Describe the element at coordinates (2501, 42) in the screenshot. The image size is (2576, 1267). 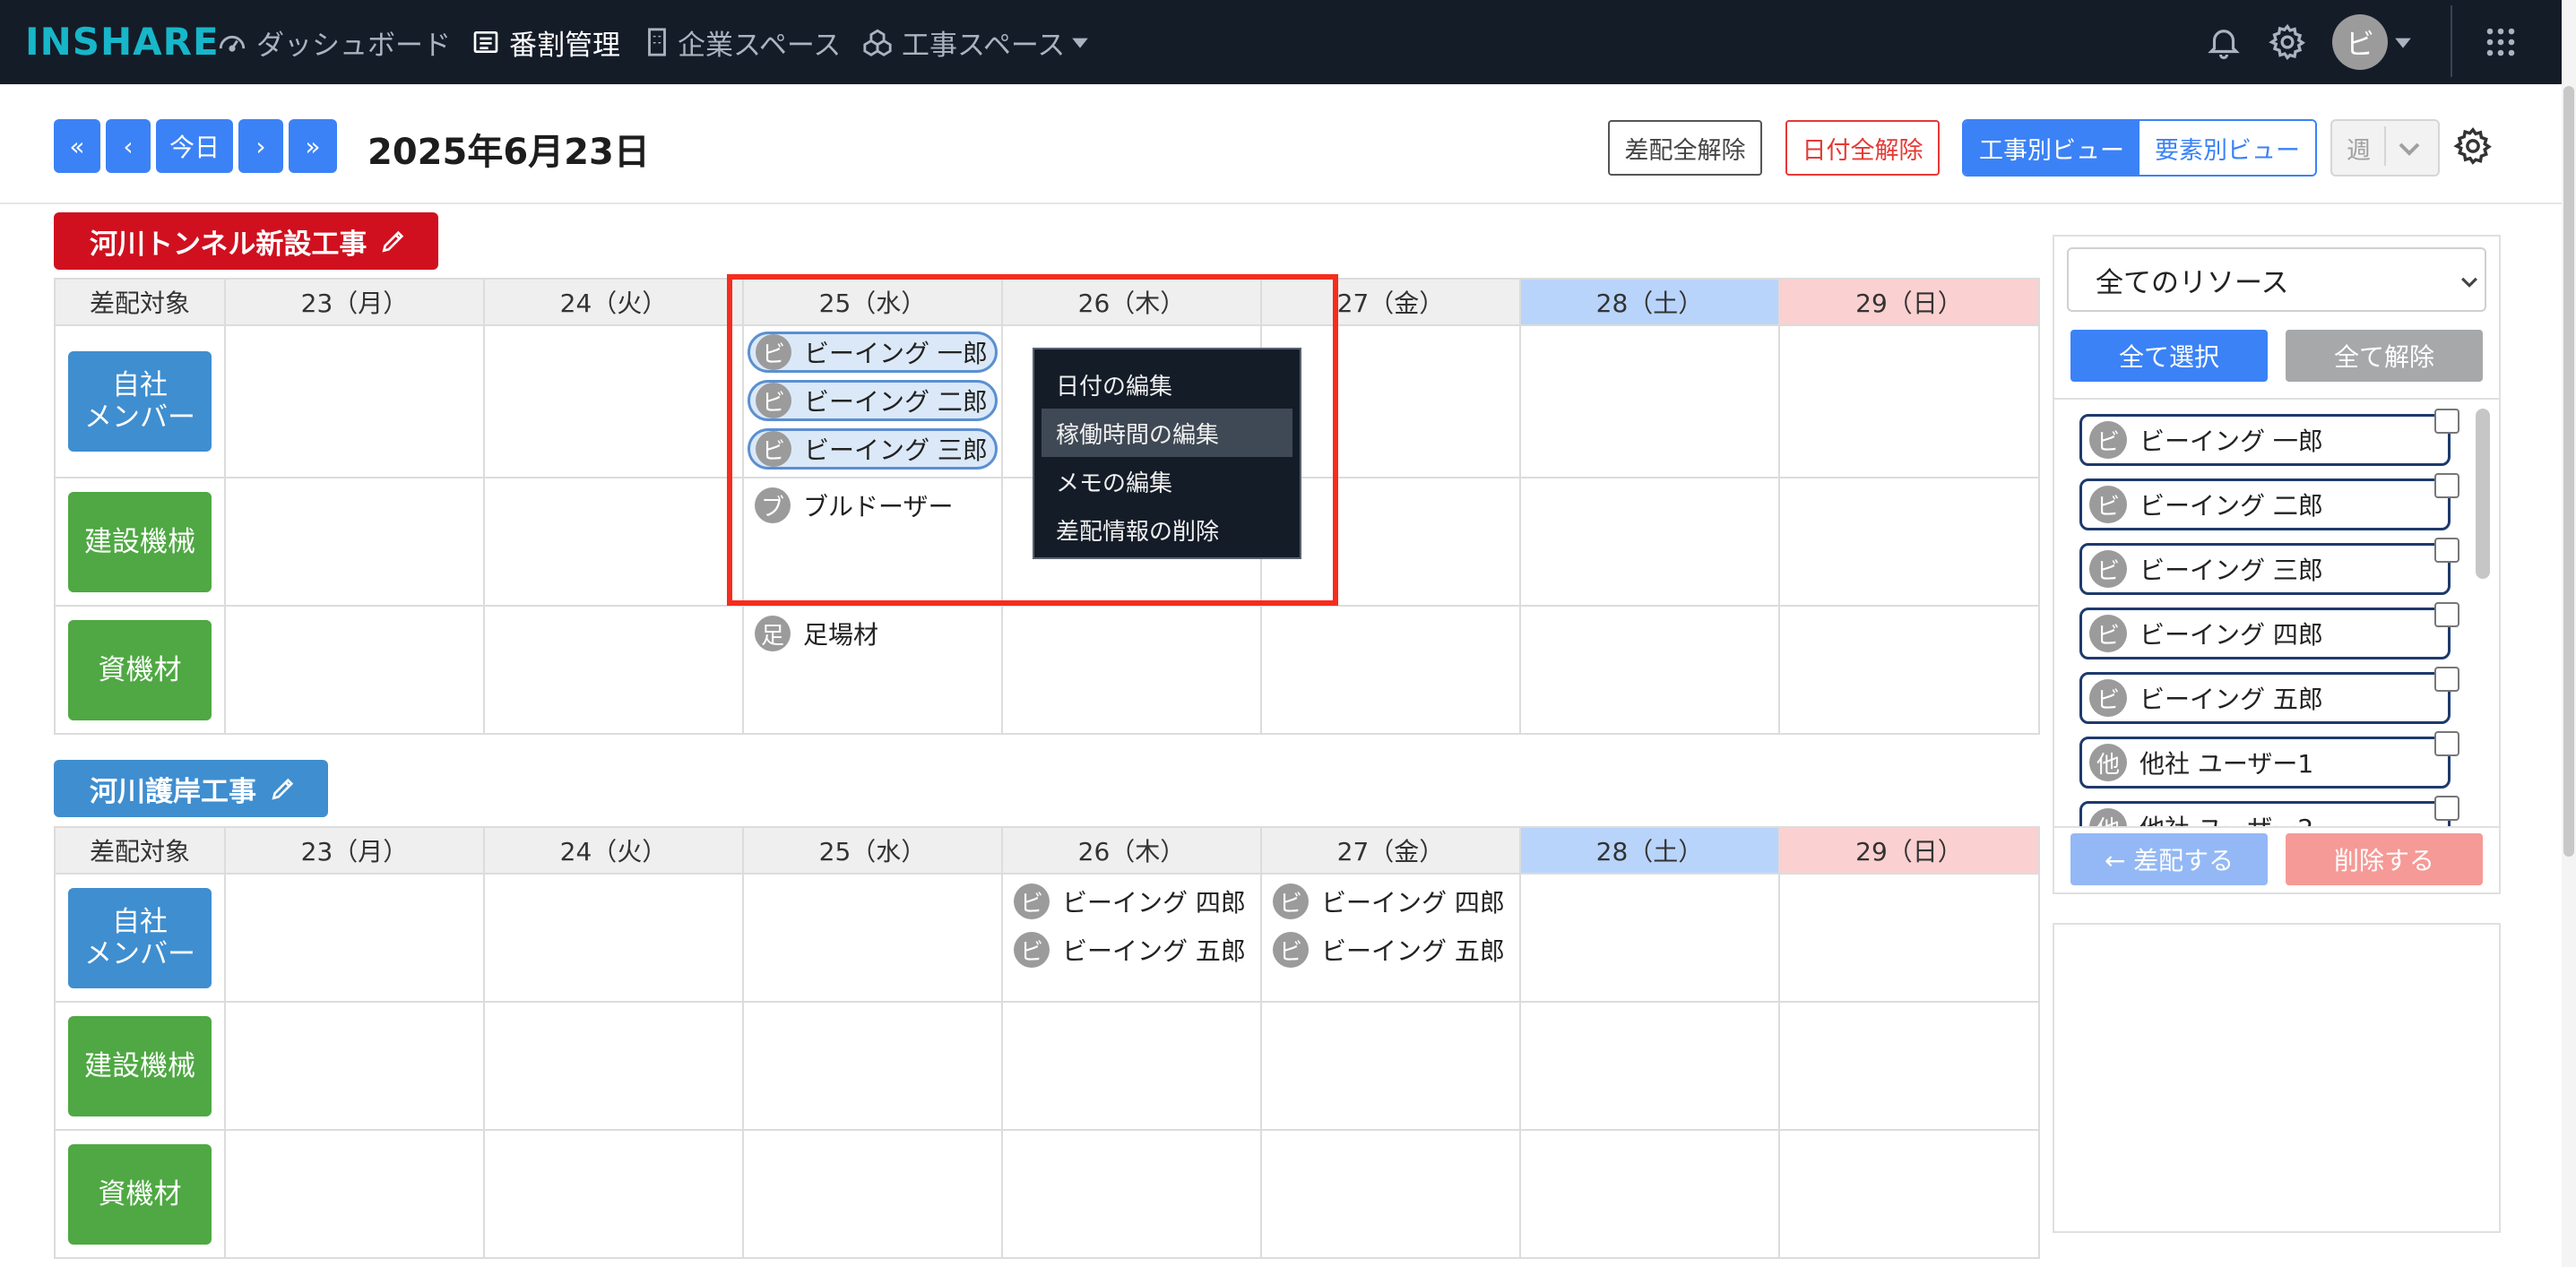
I see `apps-button` at that location.